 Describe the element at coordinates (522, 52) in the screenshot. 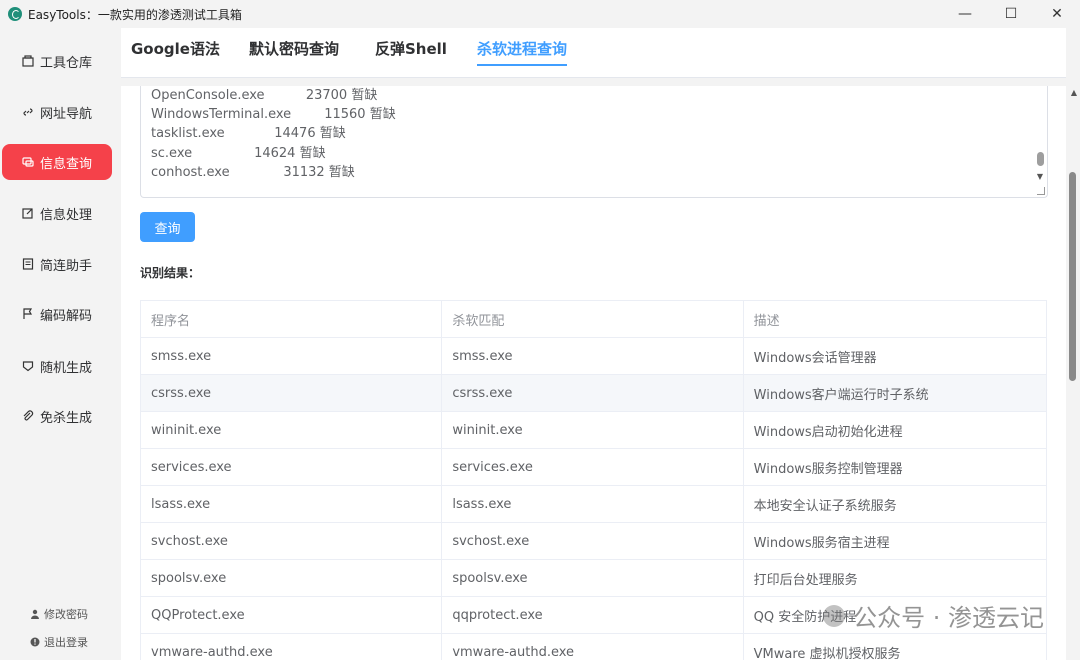

I see `tab-av-process-query: 杀软进程查询` at that location.